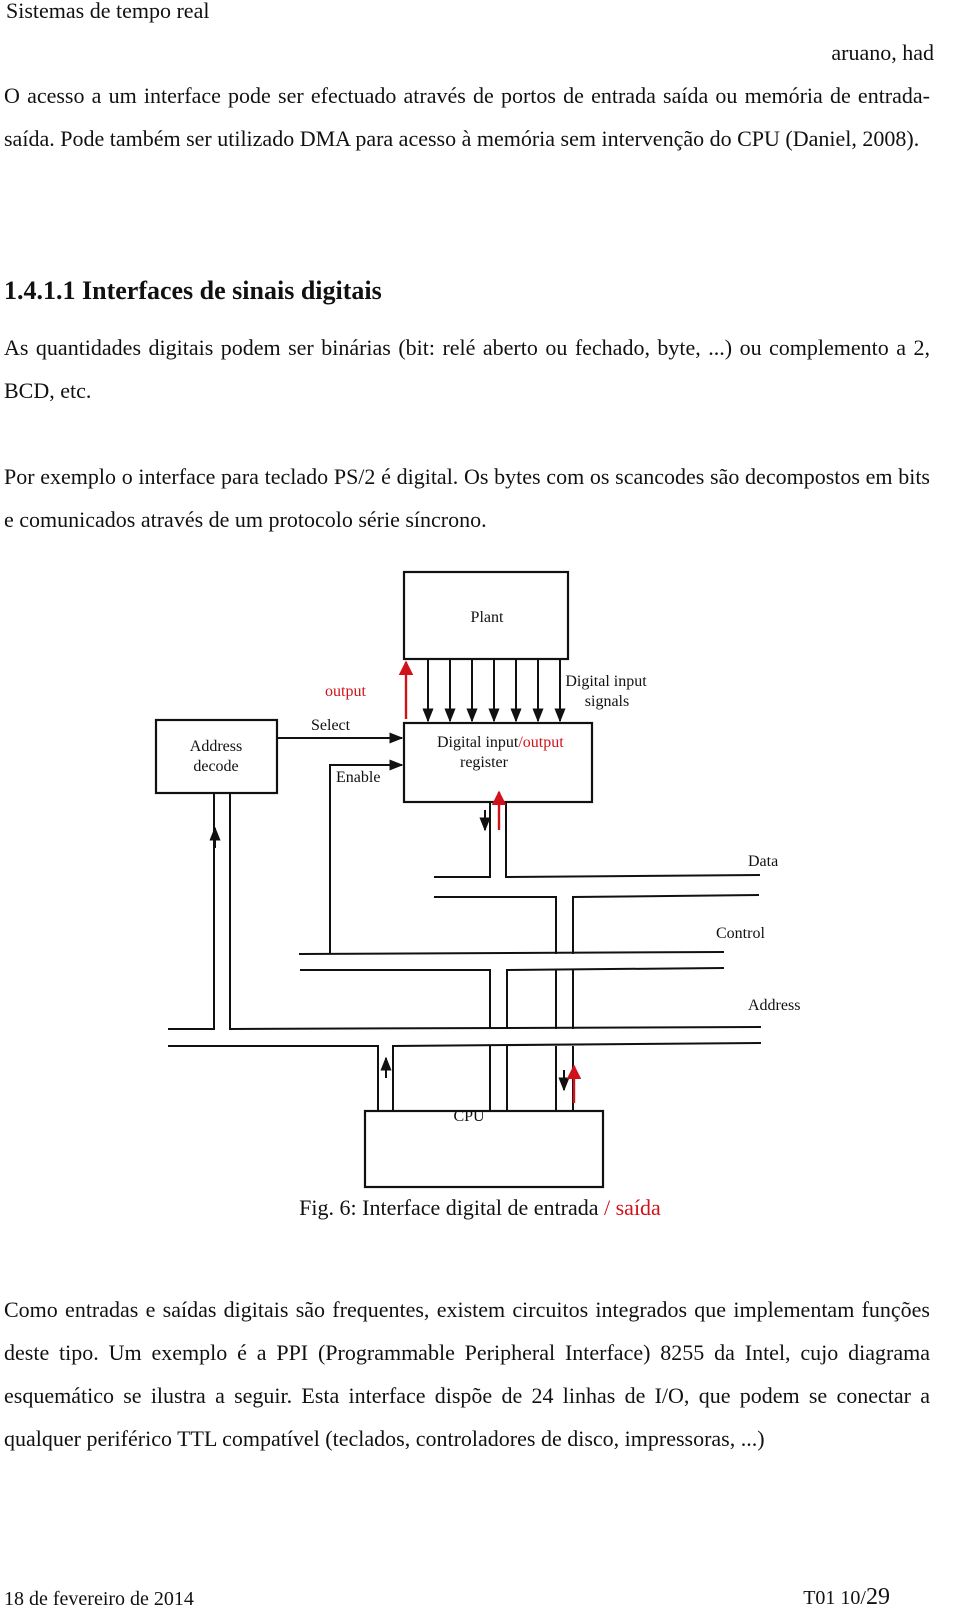  Describe the element at coordinates (449, 1207) in the screenshot. I see `caption-main: Fig. 6: Interface digital de entrada` at that location.